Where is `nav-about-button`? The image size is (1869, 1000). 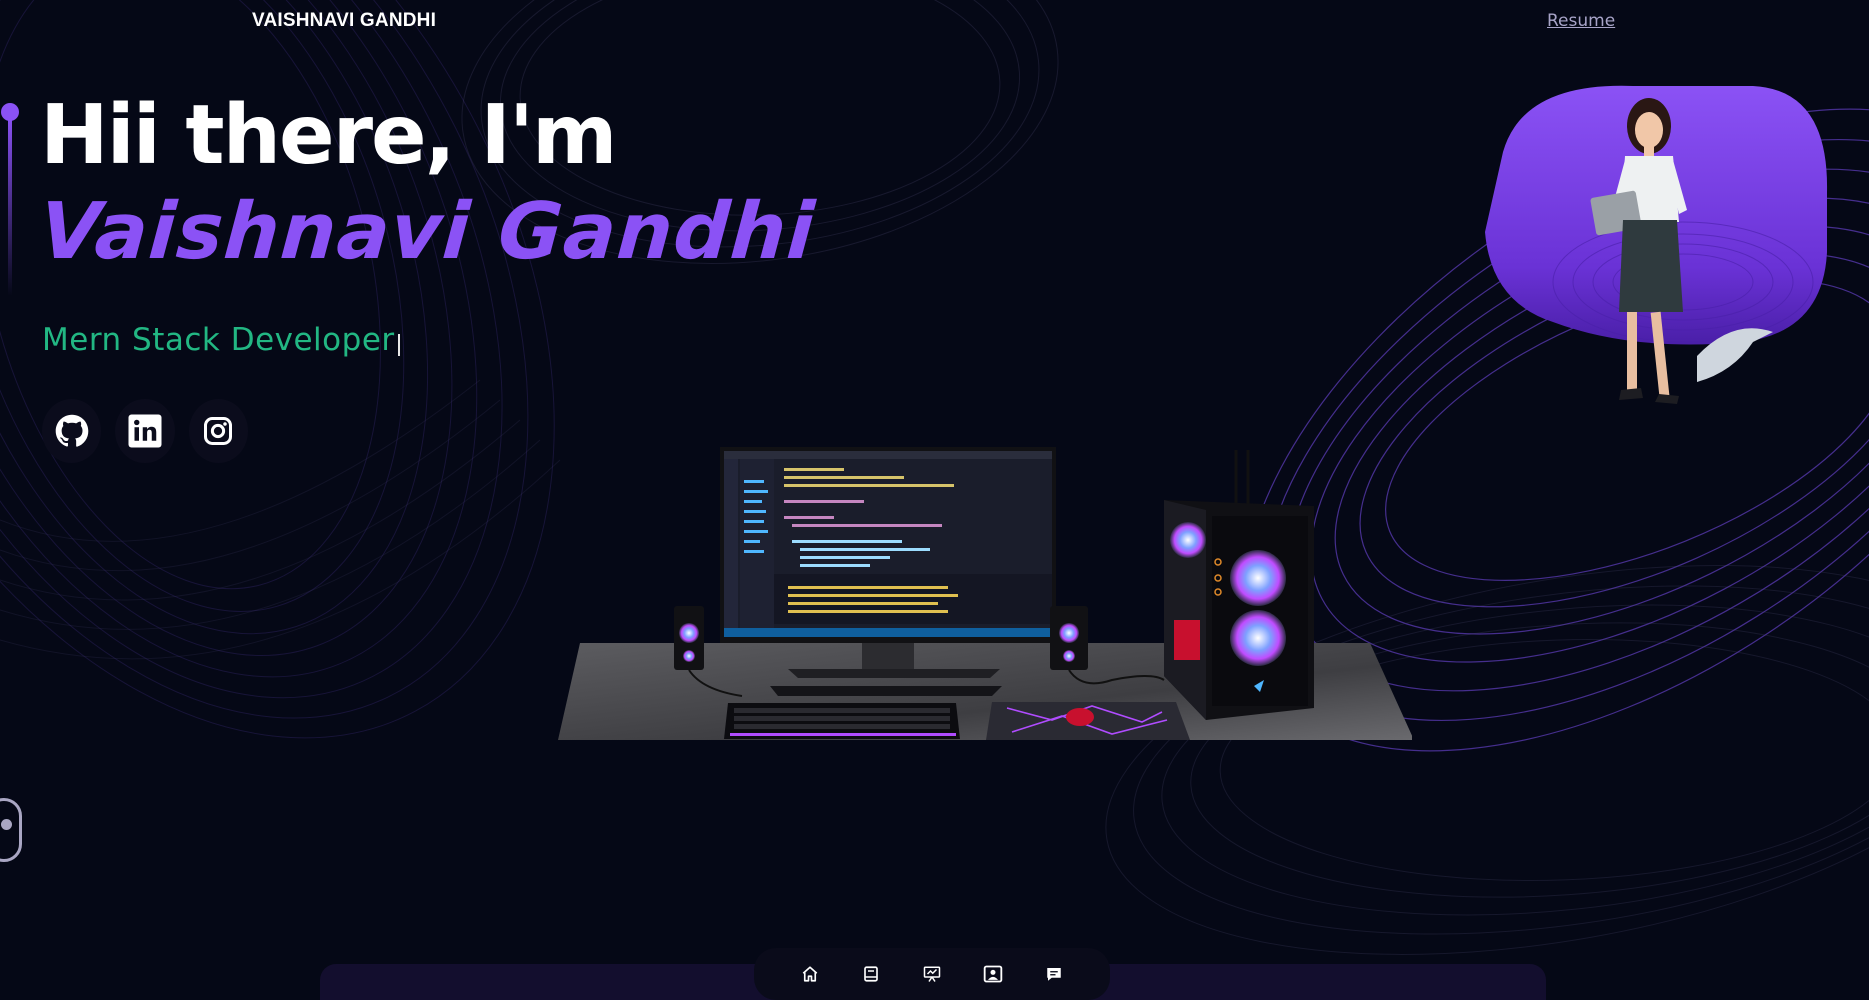
nav-about-button is located at coordinates (871, 974).